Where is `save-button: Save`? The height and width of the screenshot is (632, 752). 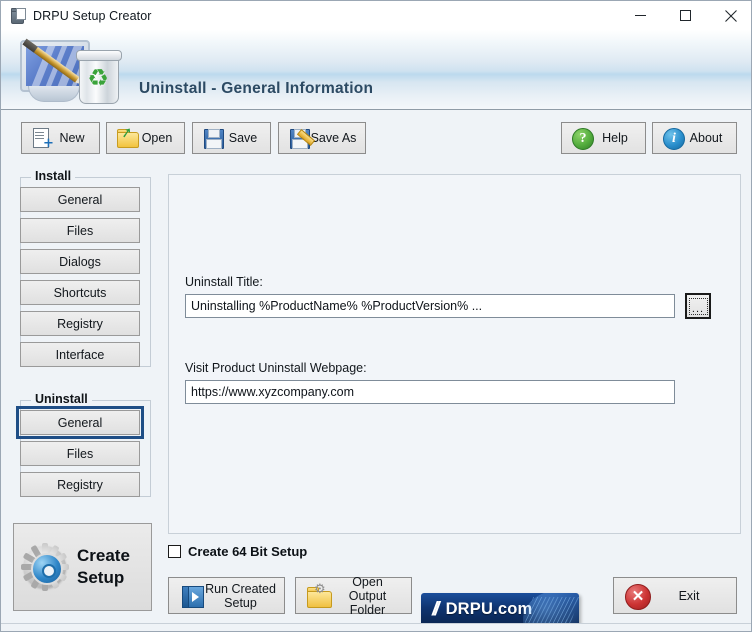
save-button: Save is located at coordinates (231, 138).